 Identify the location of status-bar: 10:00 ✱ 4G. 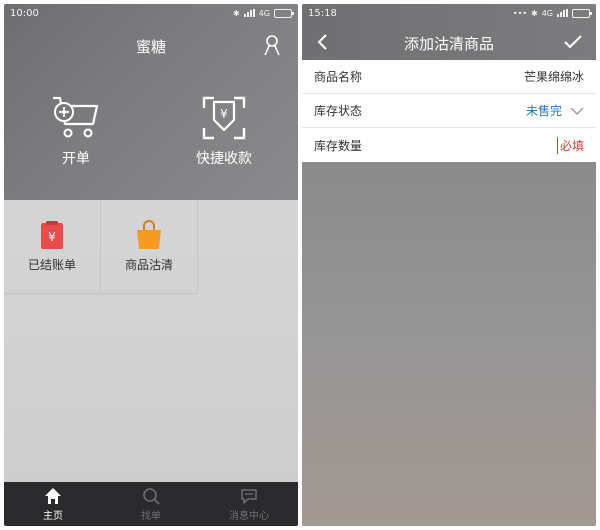
(151, 13).